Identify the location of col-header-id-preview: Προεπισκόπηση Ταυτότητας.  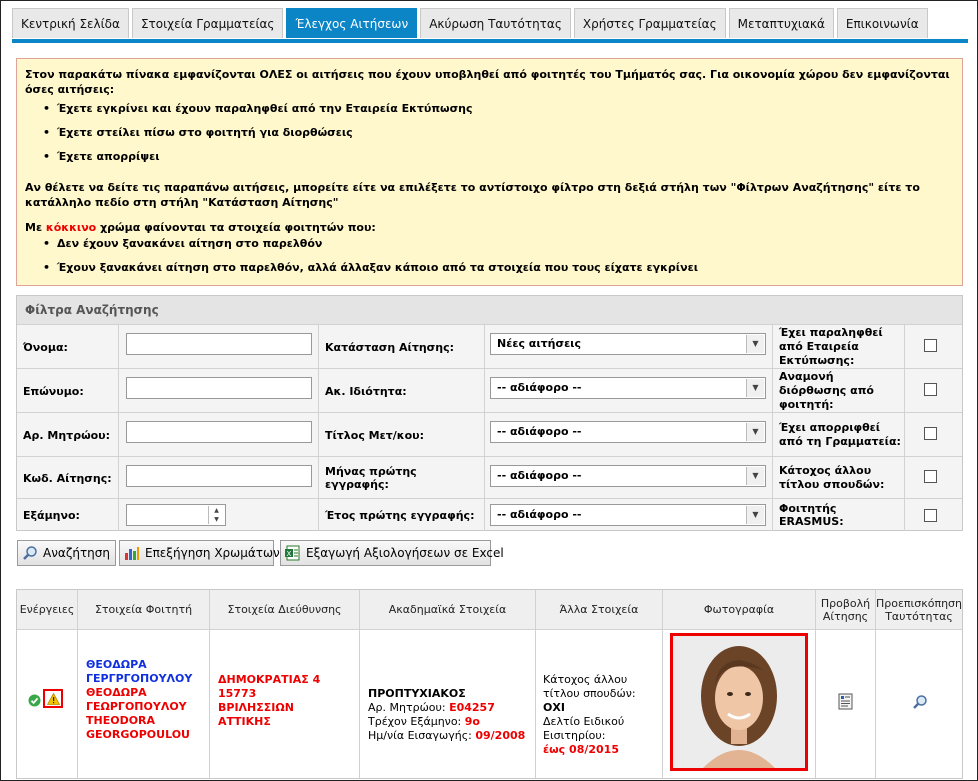
(919, 610).